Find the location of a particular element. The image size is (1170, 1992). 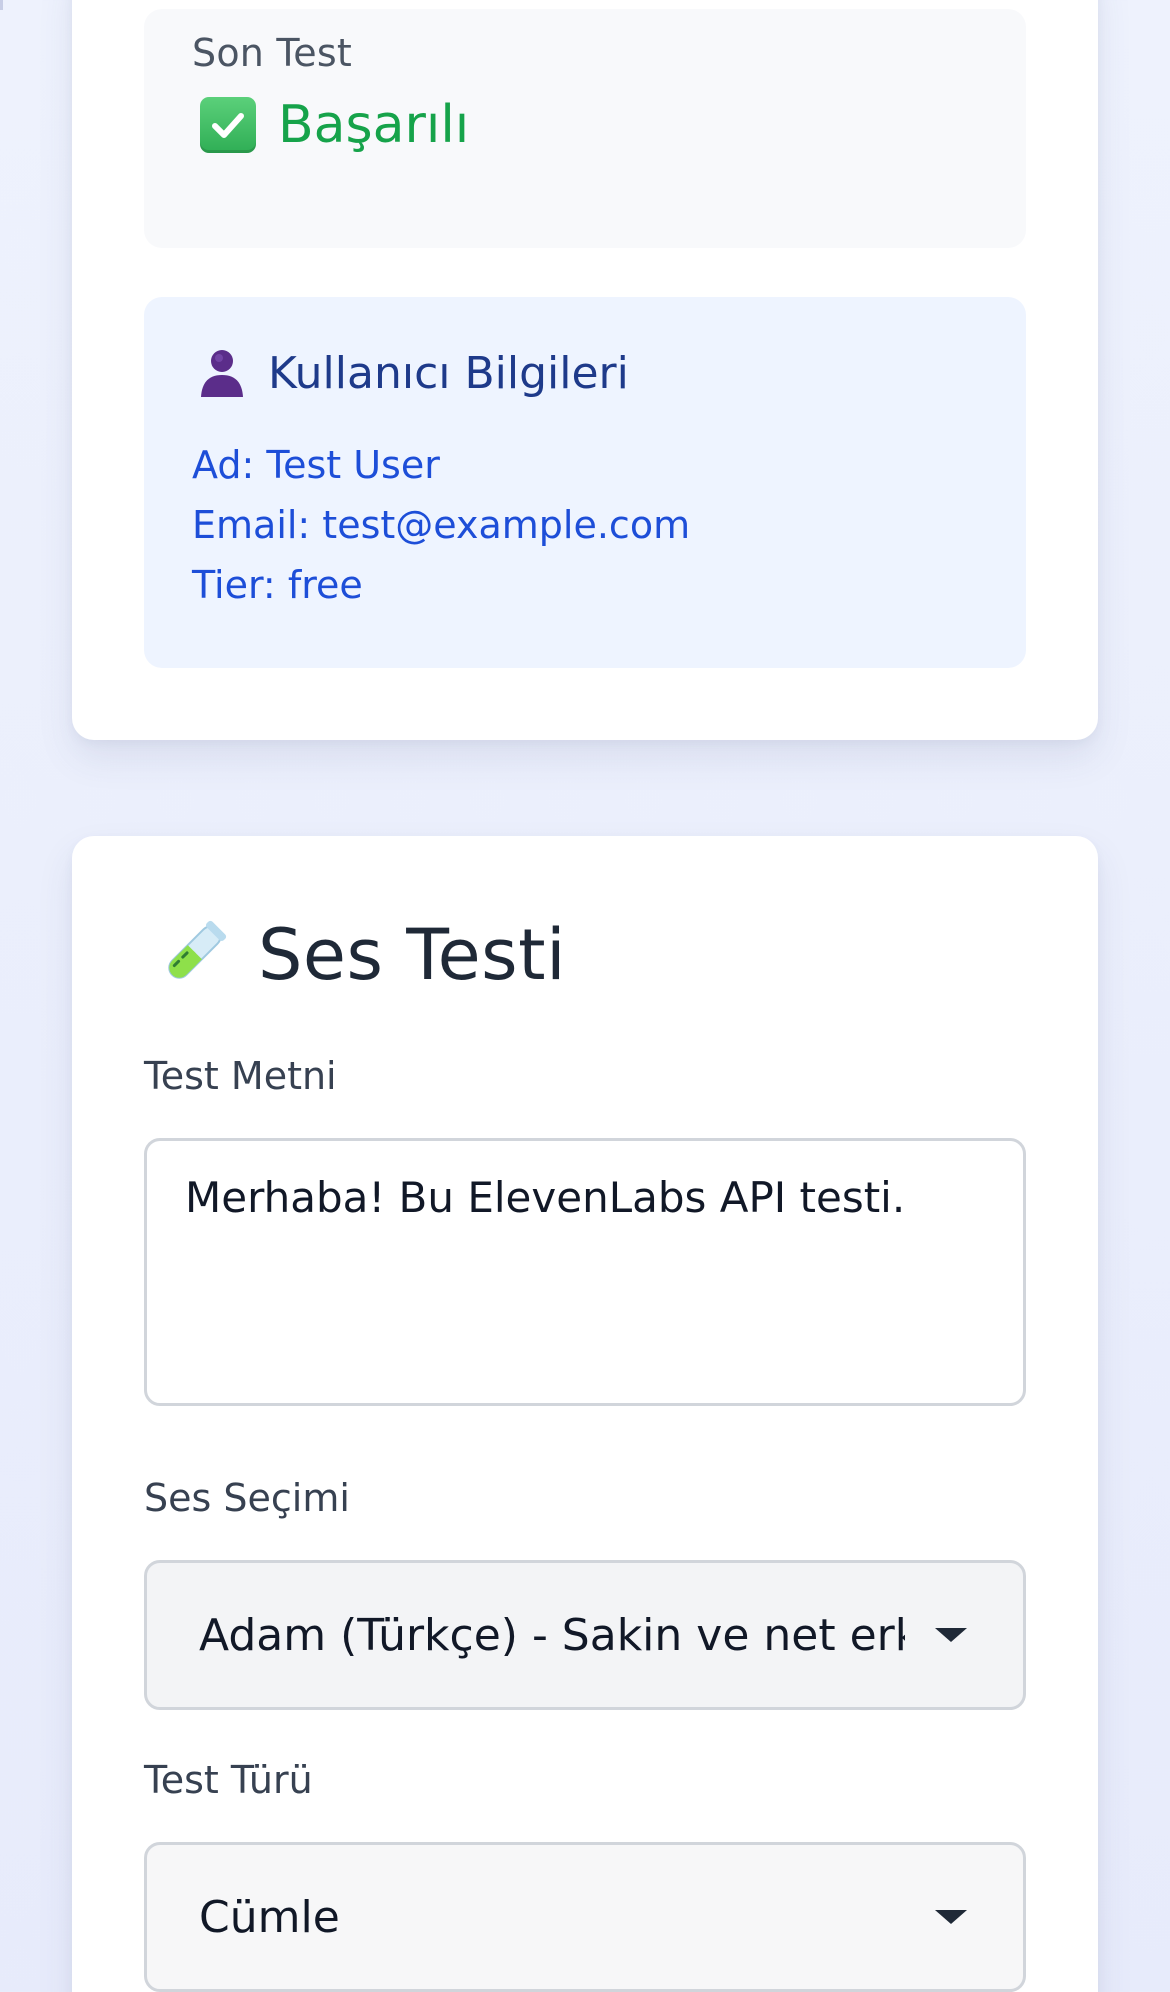

last-test-label: Son Test is located at coordinates (272, 53).